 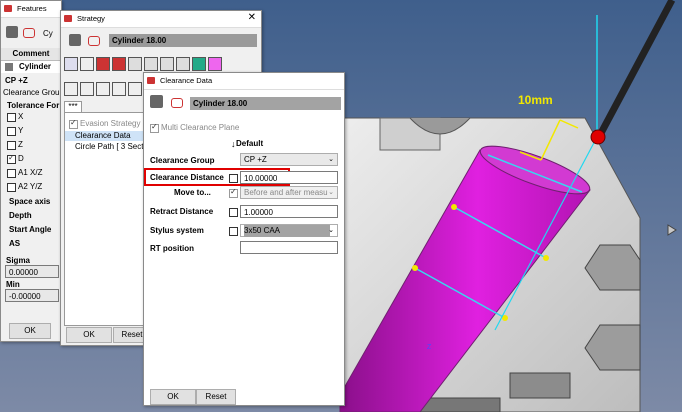 What do you see at coordinates (233, 231) in the screenshot?
I see `stylus-default-checkbox` at bounding box center [233, 231].